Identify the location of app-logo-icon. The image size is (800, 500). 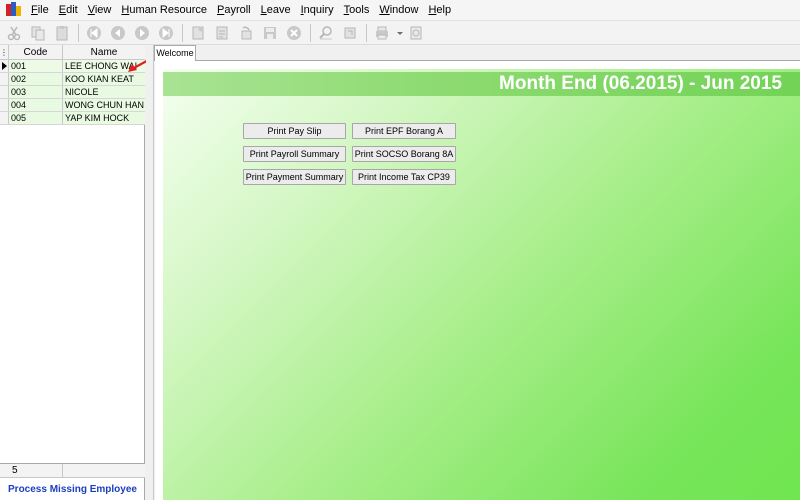
(14, 10).